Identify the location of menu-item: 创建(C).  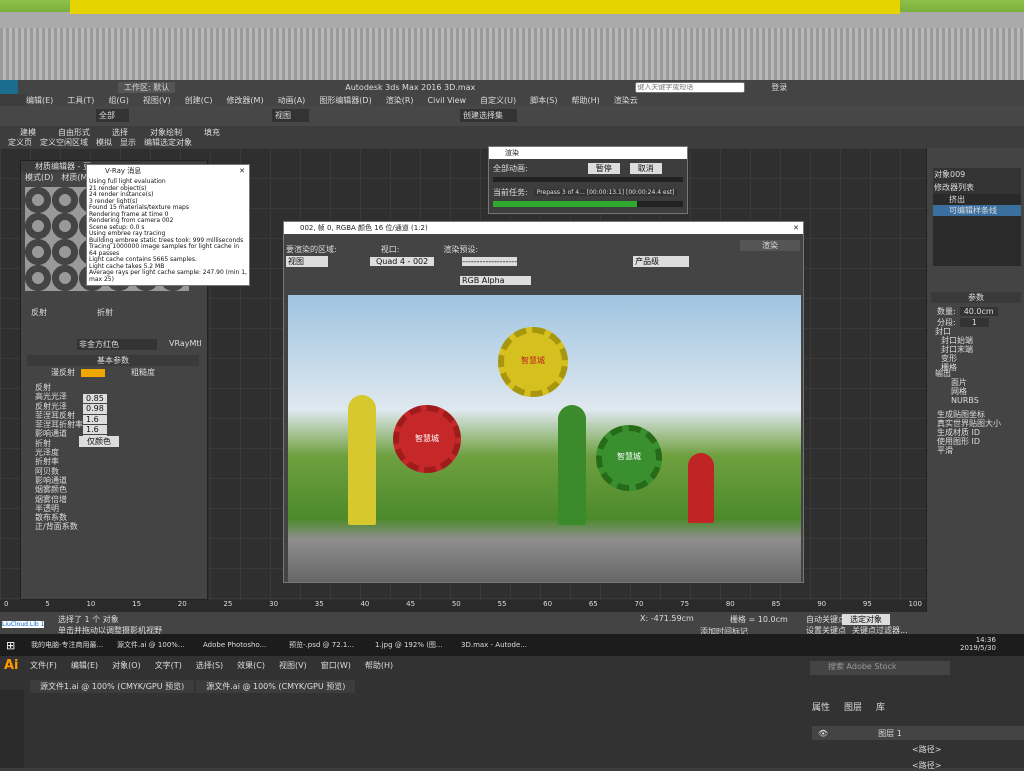
(199, 100).